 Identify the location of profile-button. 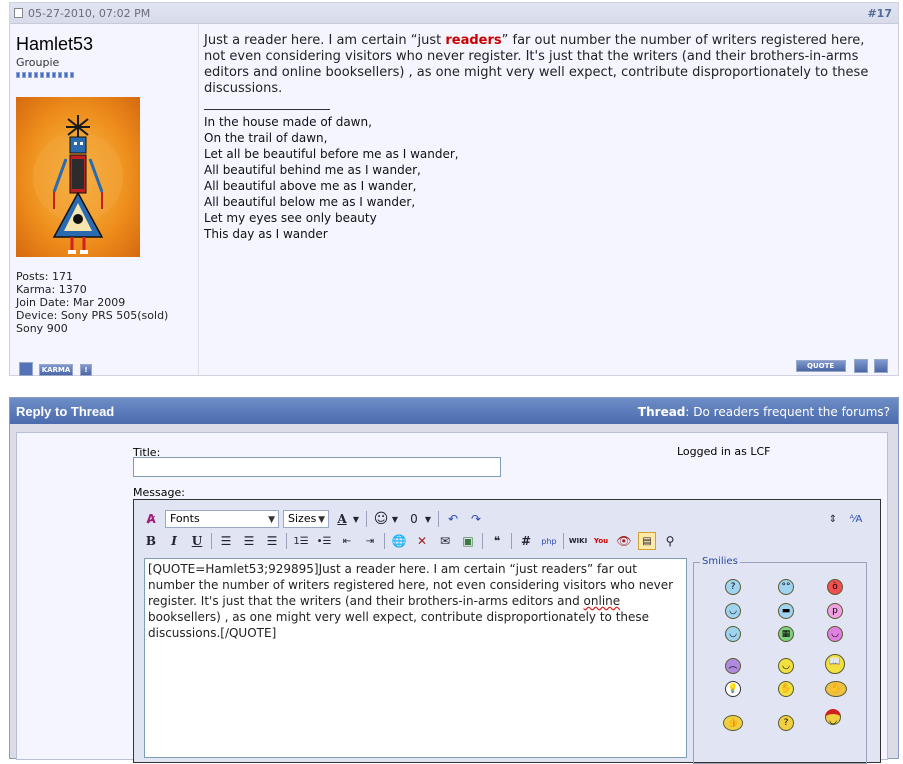
(26, 369).